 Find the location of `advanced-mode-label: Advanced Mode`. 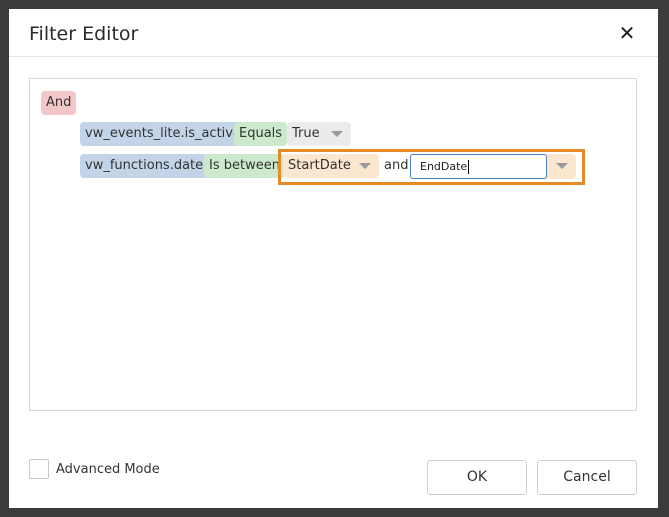

advanced-mode-label: Advanced Mode is located at coordinates (108, 469).